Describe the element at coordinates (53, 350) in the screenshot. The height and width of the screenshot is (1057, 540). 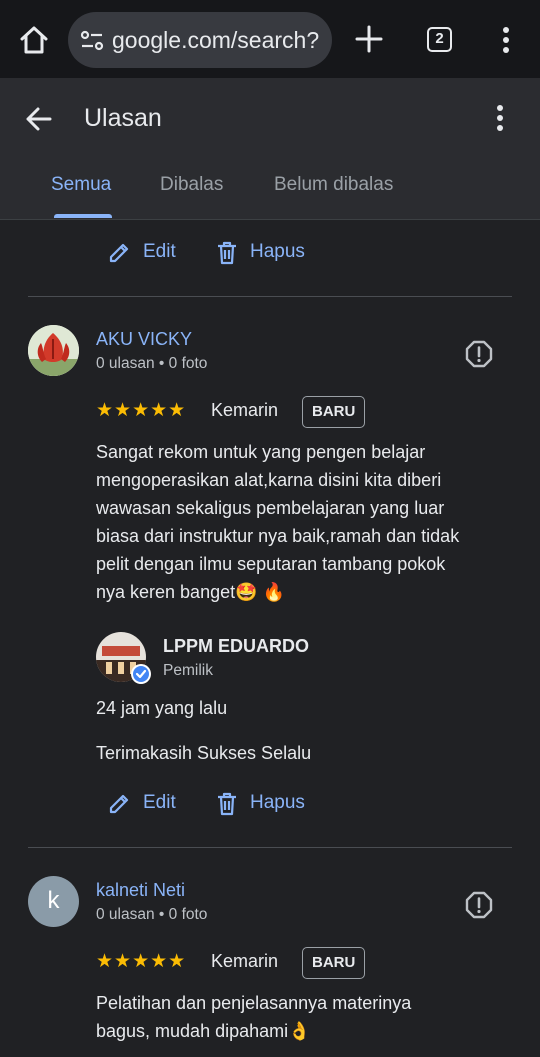
I see `avatar` at that location.